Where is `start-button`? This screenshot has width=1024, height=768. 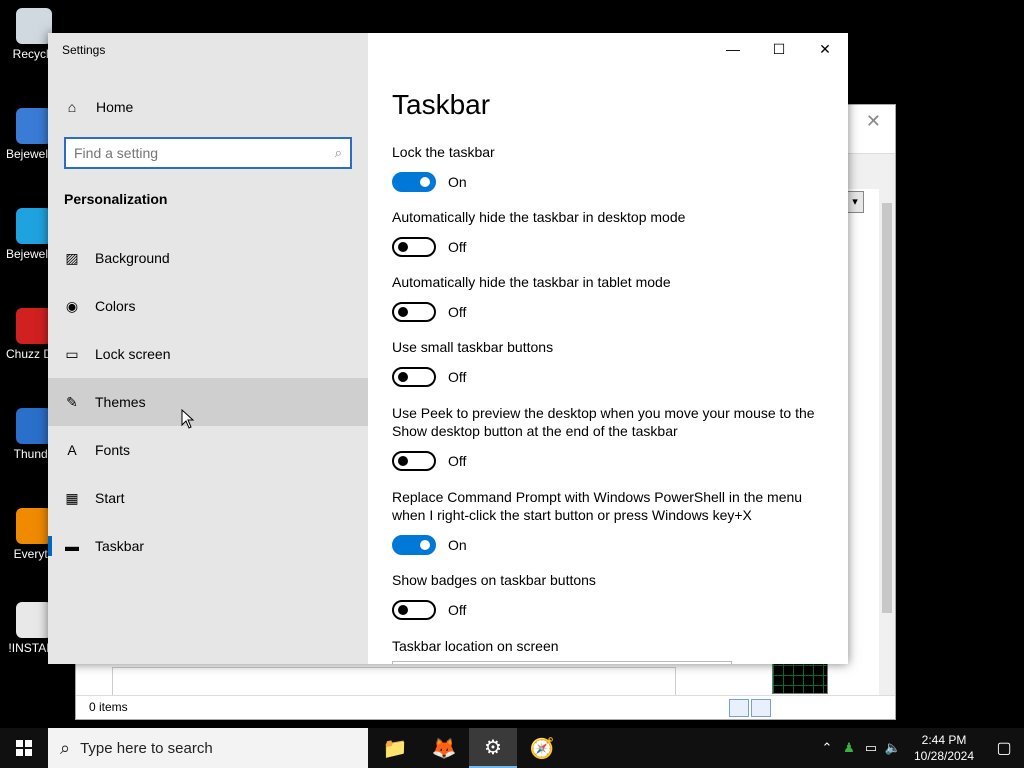 start-button is located at coordinates (24, 748).